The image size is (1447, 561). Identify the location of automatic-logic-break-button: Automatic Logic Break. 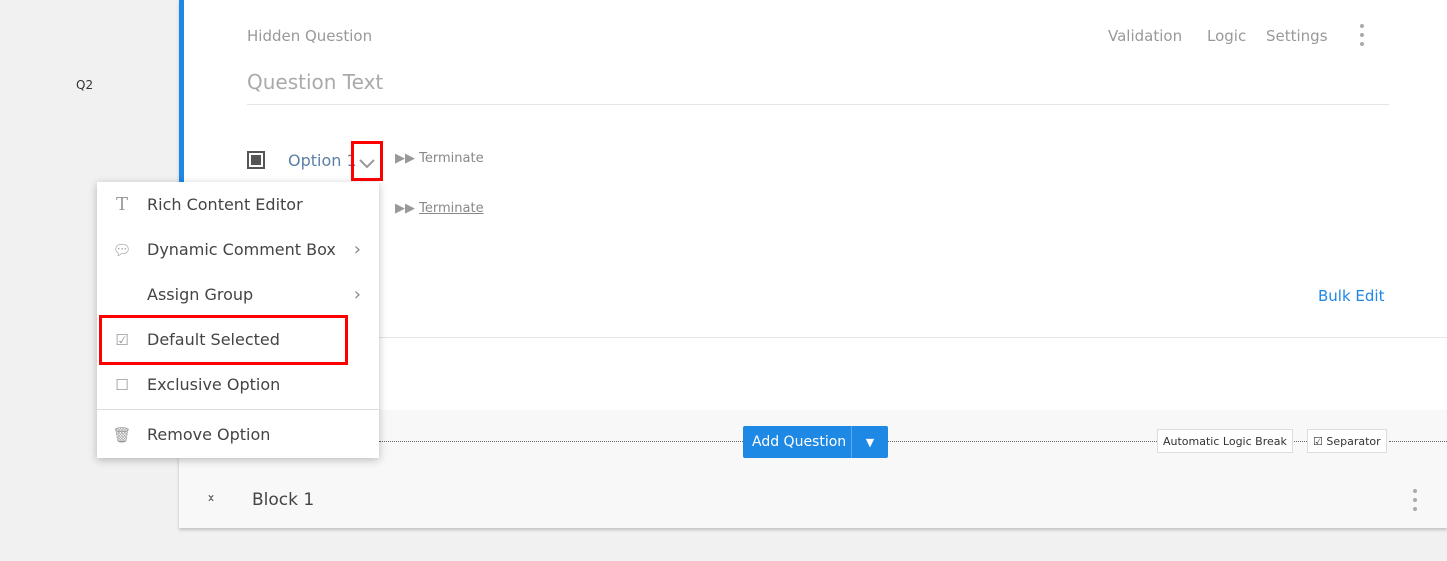
(1225, 441).